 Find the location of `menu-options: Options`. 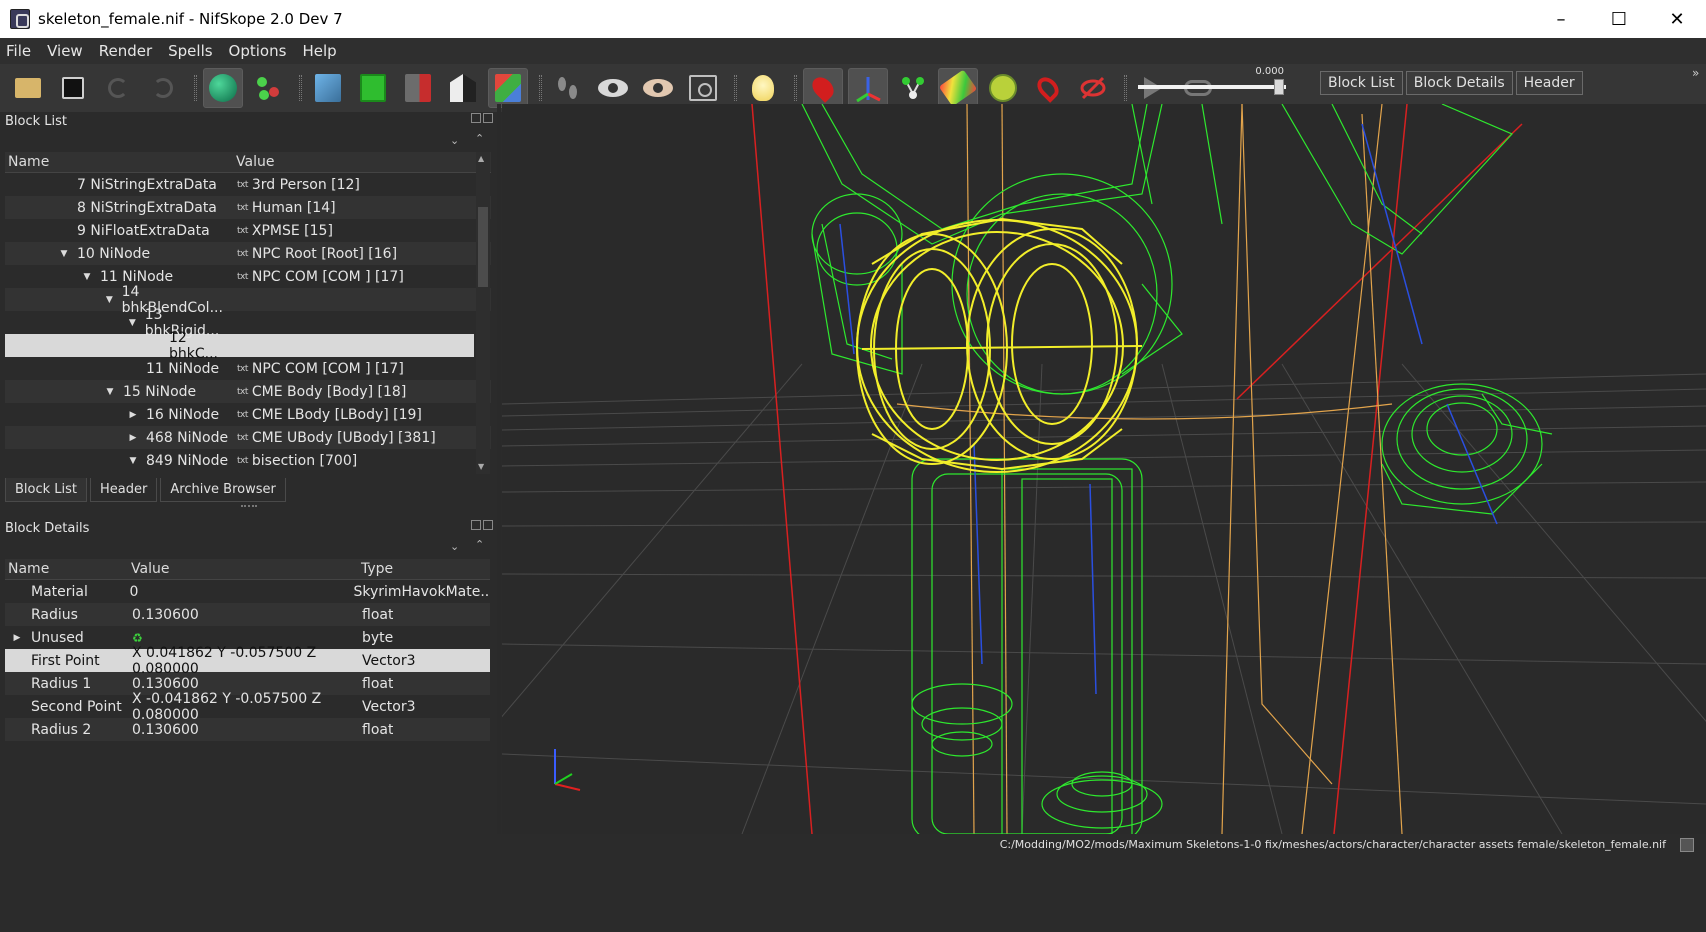

menu-options: Options is located at coordinates (258, 51).